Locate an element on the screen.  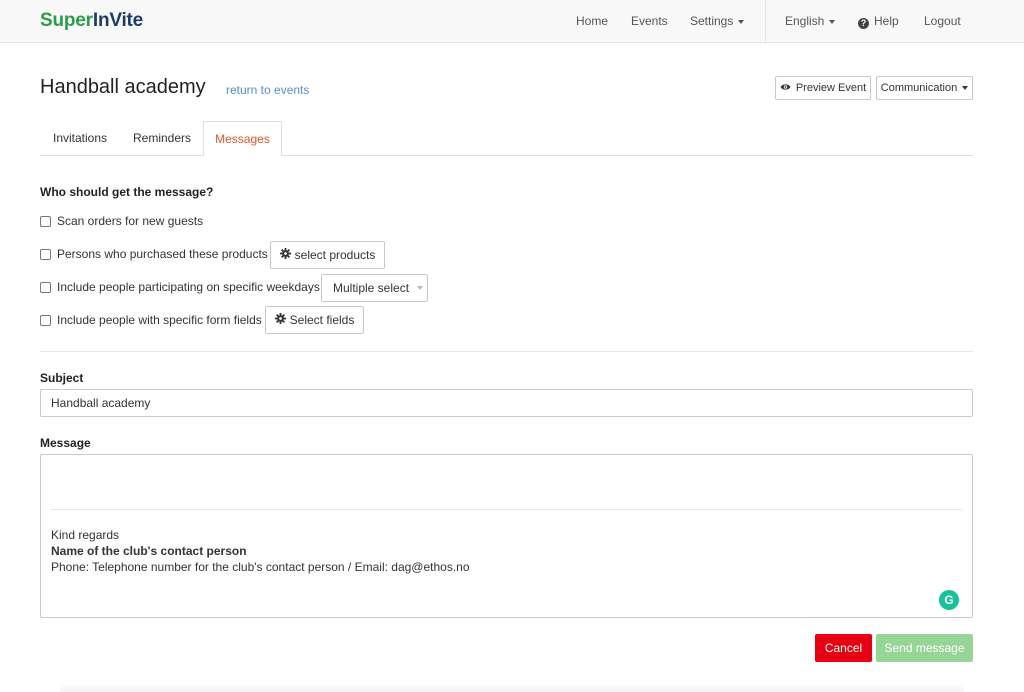
signature-greeting: Kind regards is located at coordinates (85, 535).